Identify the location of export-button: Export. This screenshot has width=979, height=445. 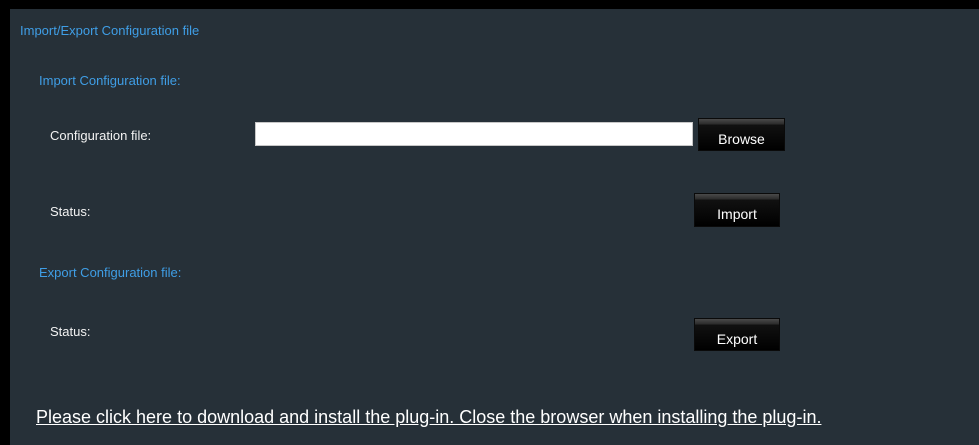
(737, 334).